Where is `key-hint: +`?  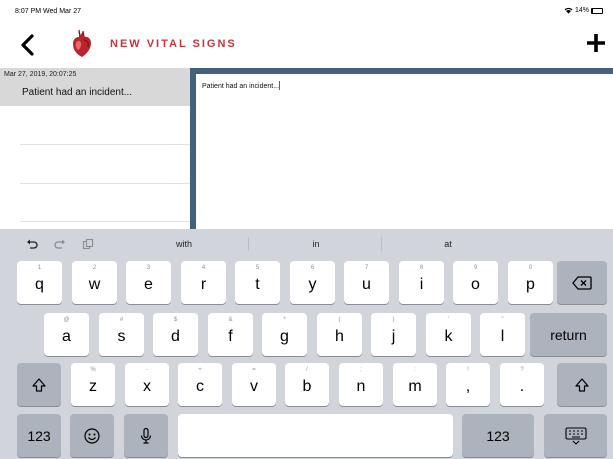 key-hint: + is located at coordinates (200, 370).